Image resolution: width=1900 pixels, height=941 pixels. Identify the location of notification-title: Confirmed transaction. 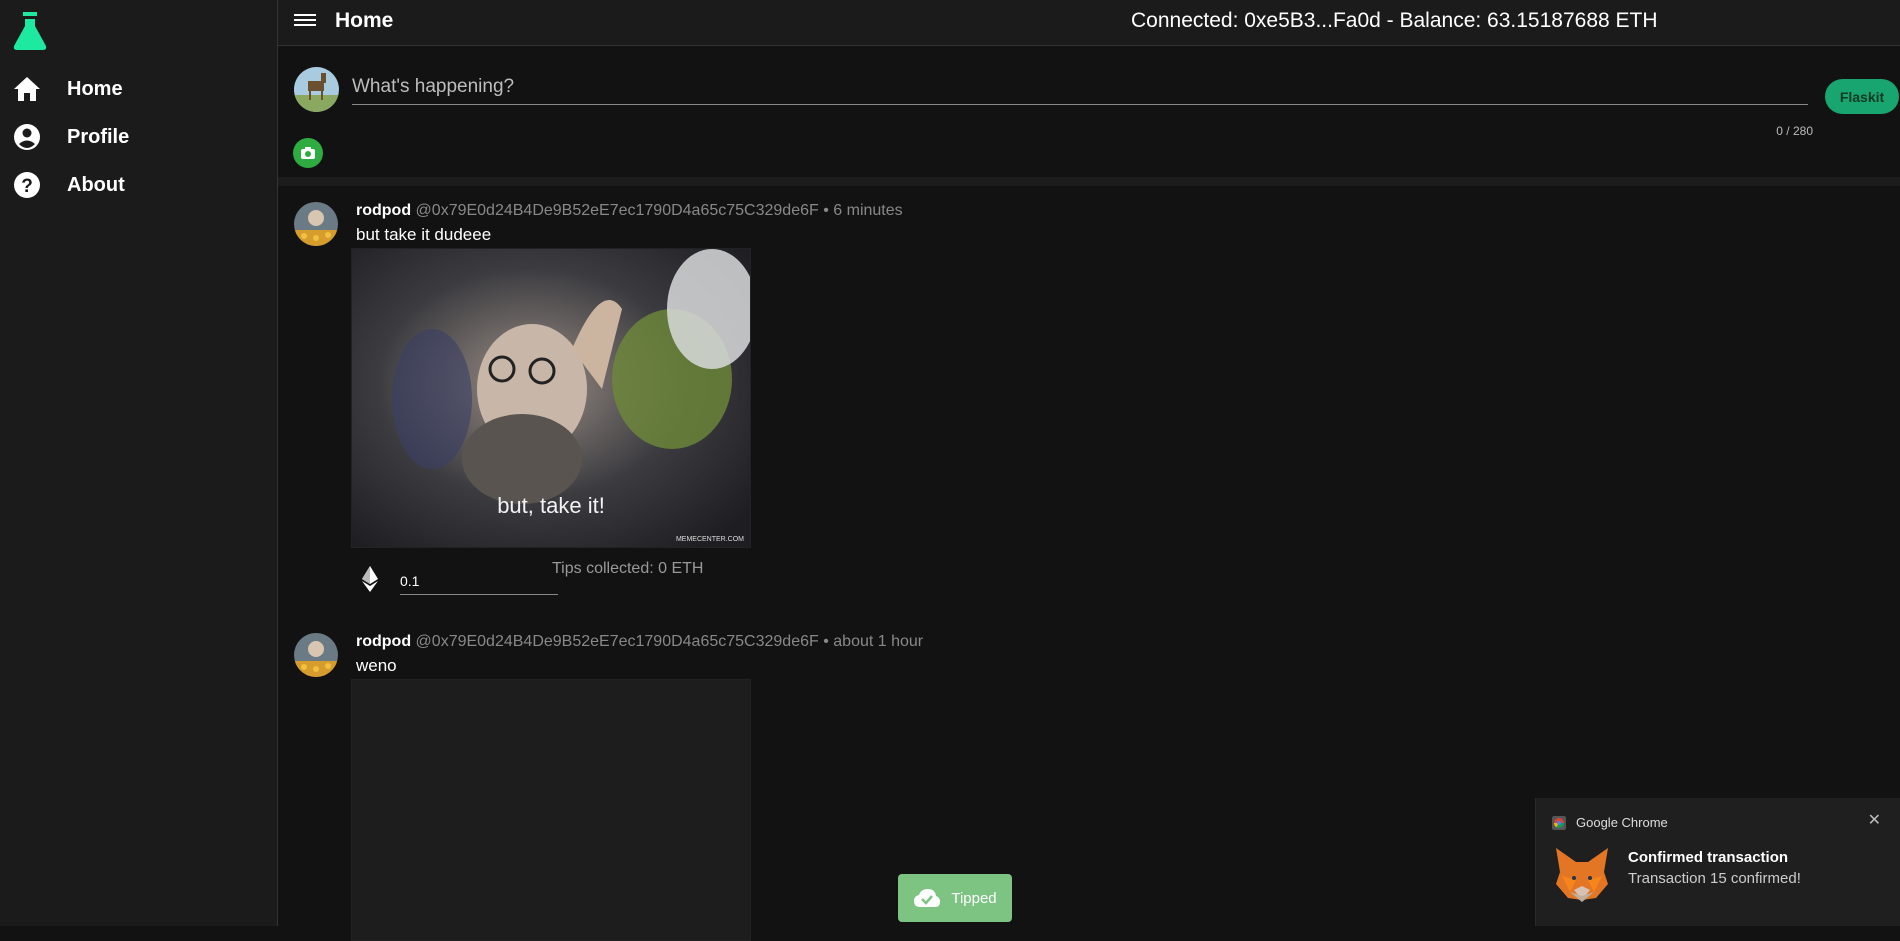
(1708, 857).